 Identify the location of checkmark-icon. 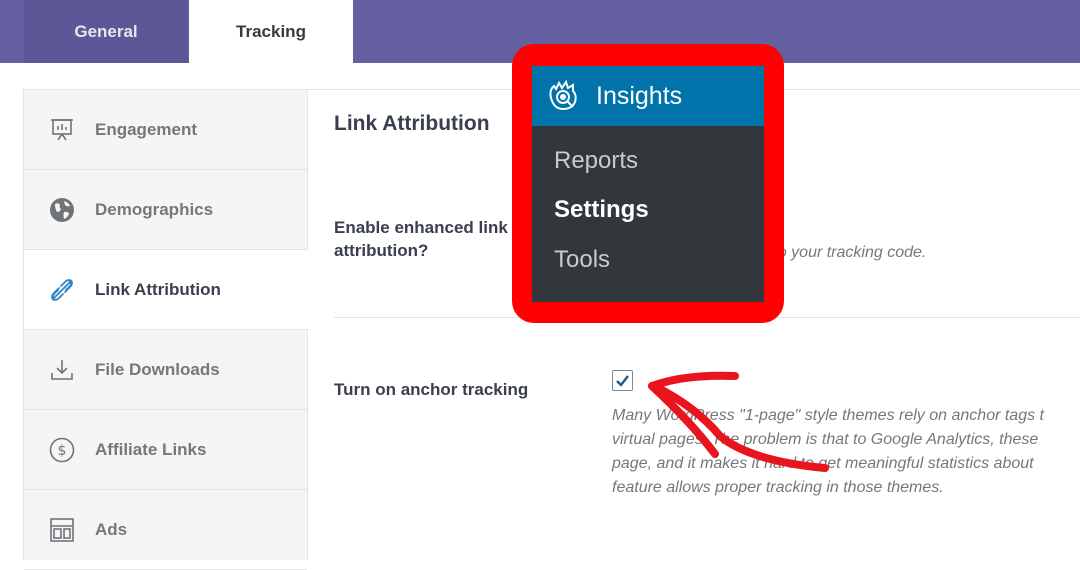
(622, 381).